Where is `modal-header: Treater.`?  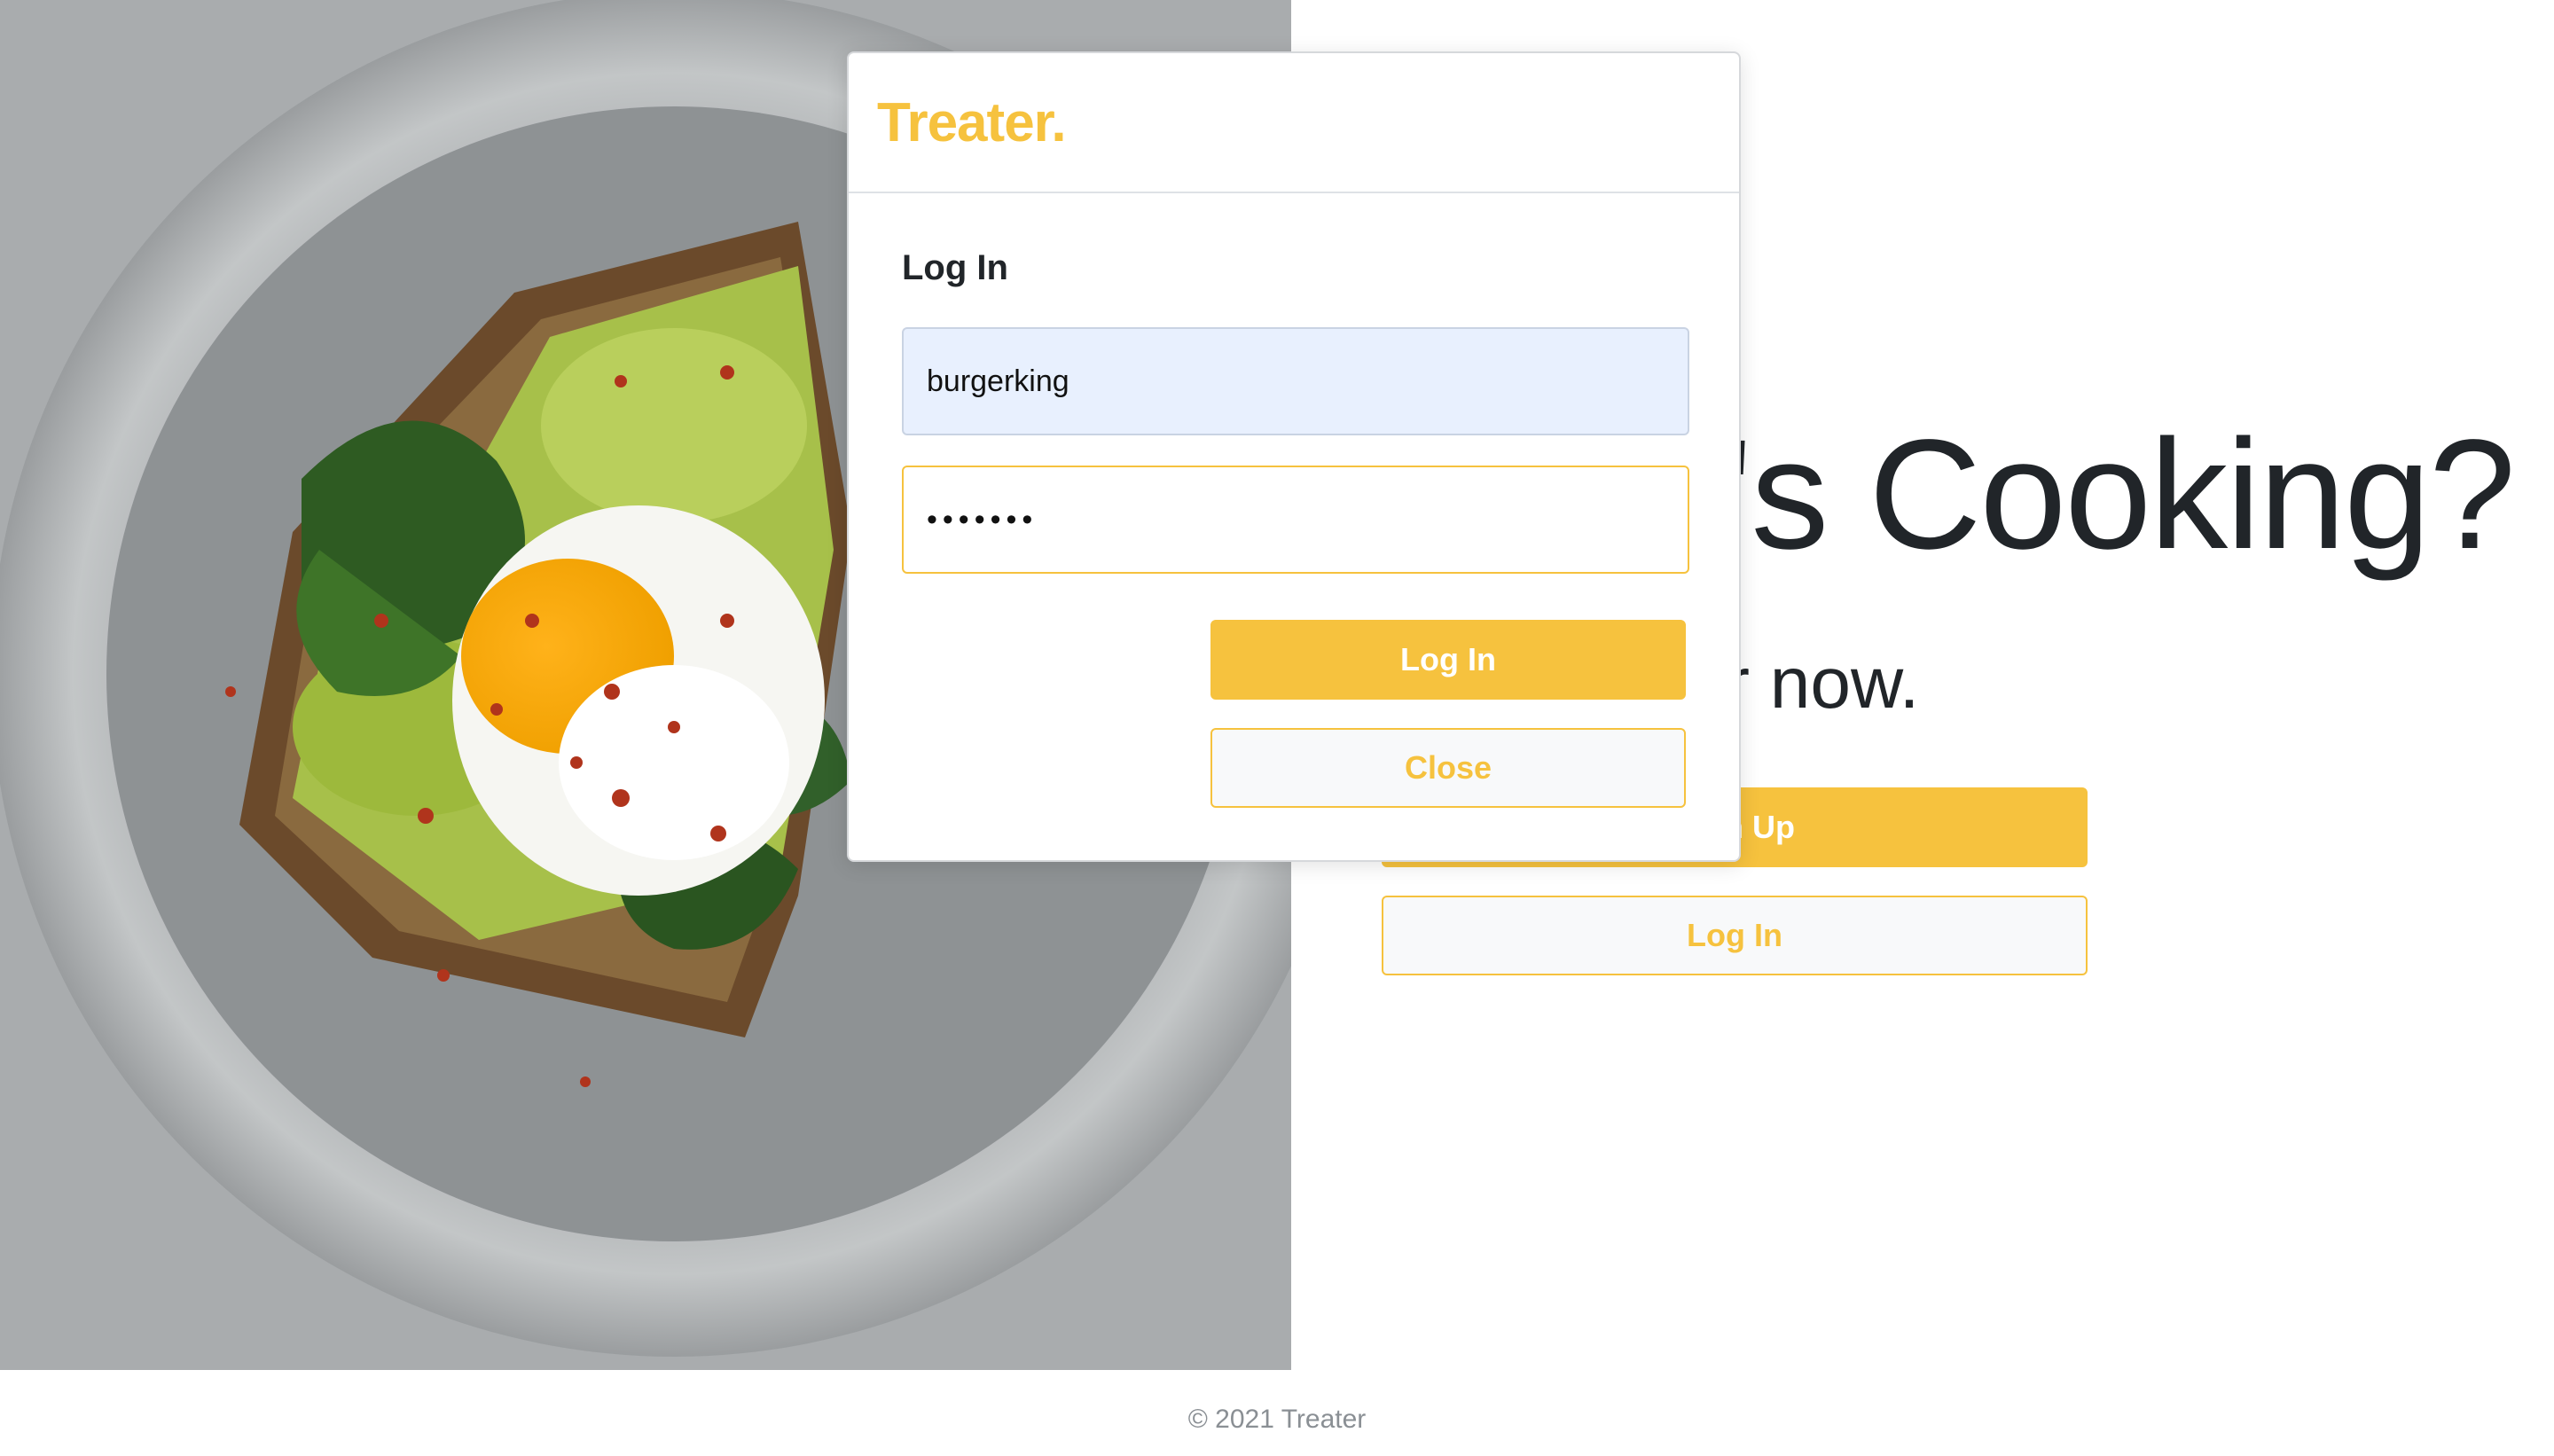
modal-header: Treater. is located at coordinates (1294, 123).